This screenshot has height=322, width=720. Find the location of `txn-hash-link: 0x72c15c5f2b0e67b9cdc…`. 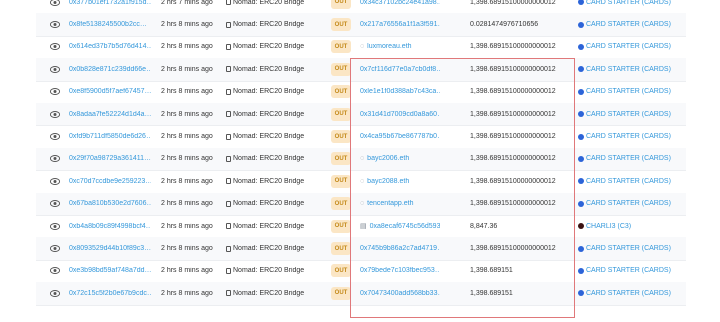

txn-hash-link: 0x72c15c5f2b0e67b9cdc… is located at coordinates (110, 293).